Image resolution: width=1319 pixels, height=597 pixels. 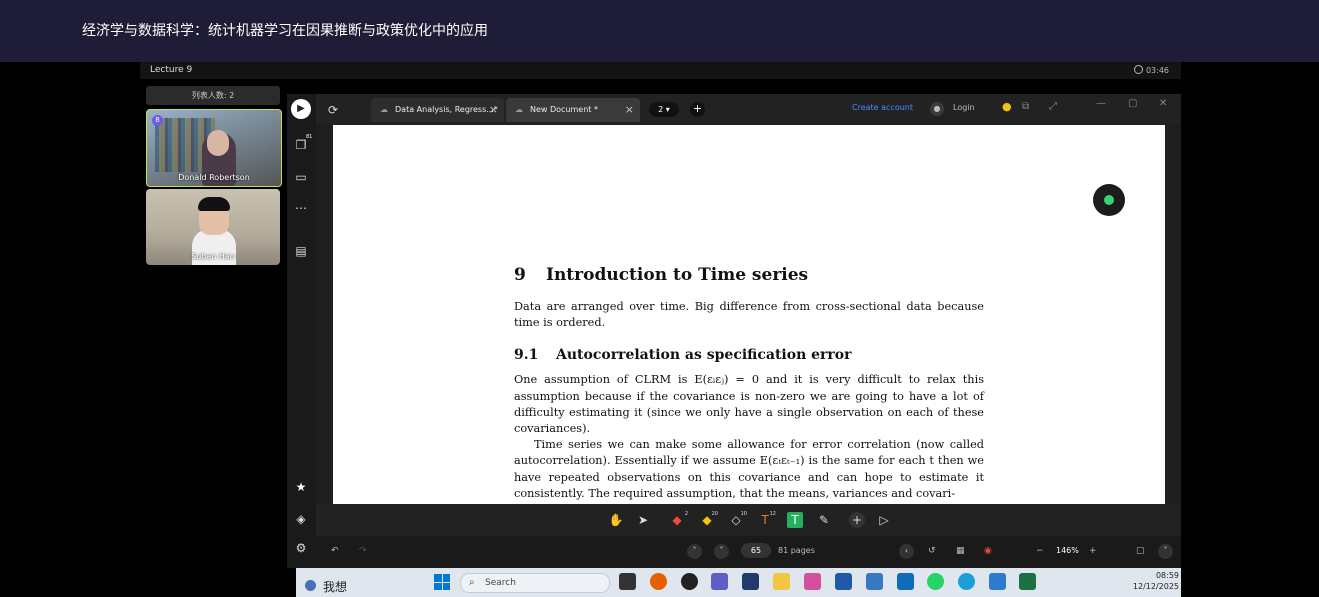 I want to click on tab-count-dropdown: 2 ▾, so click(x=664, y=109).